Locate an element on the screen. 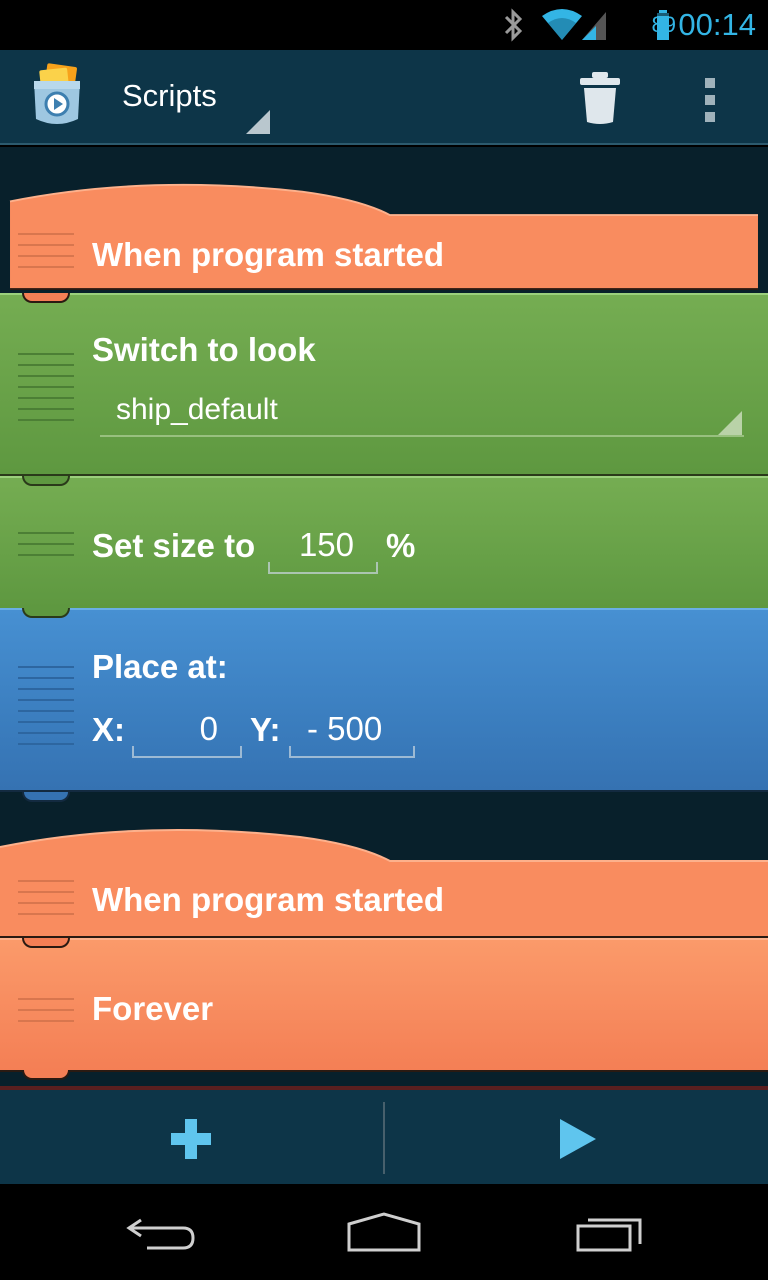 Image resolution: width=768 pixels, height=1280 pixels. look-spinner-value: ship_default is located at coordinates (197, 409).